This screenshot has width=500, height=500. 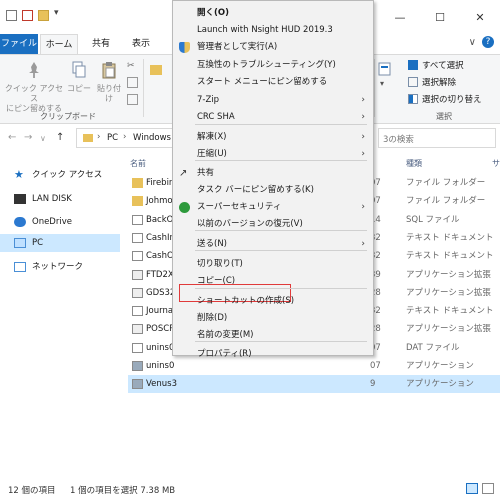 What do you see at coordinates (273, 137) in the screenshot?
I see `menu-item: 解凍(X) ›` at bounding box center [273, 137].